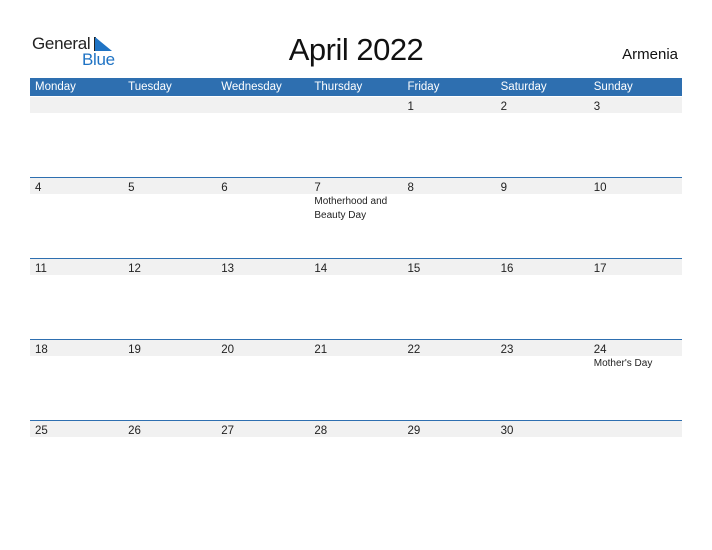 The image size is (712, 550). I want to click on day-number: 13, so click(228, 269).